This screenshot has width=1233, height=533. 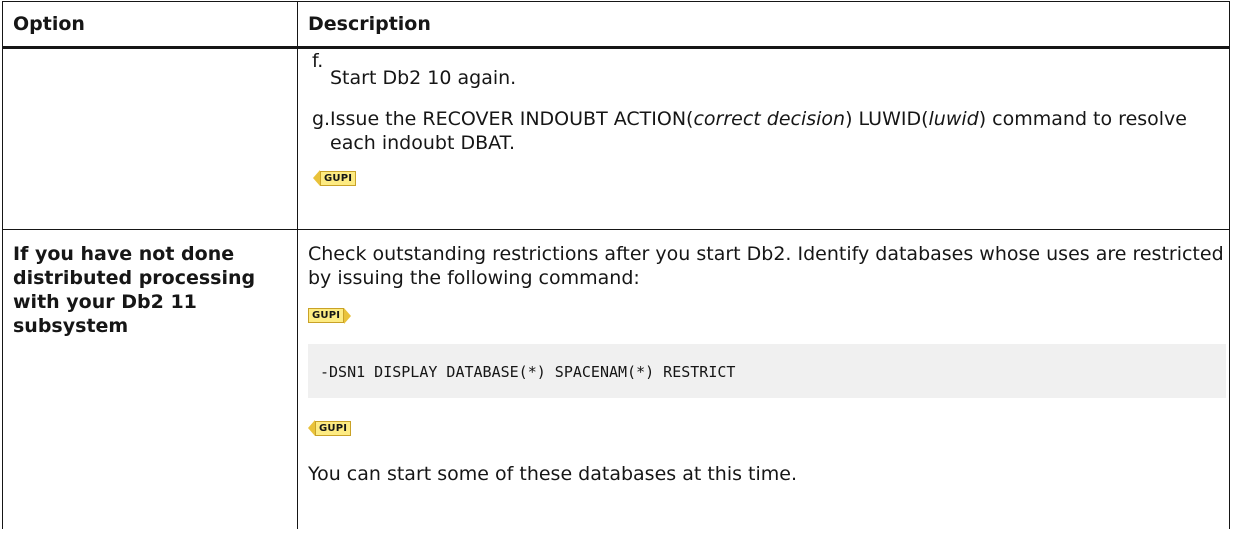 What do you see at coordinates (150, 25) in the screenshot?
I see `option-column-header: Option` at bounding box center [150, 25].